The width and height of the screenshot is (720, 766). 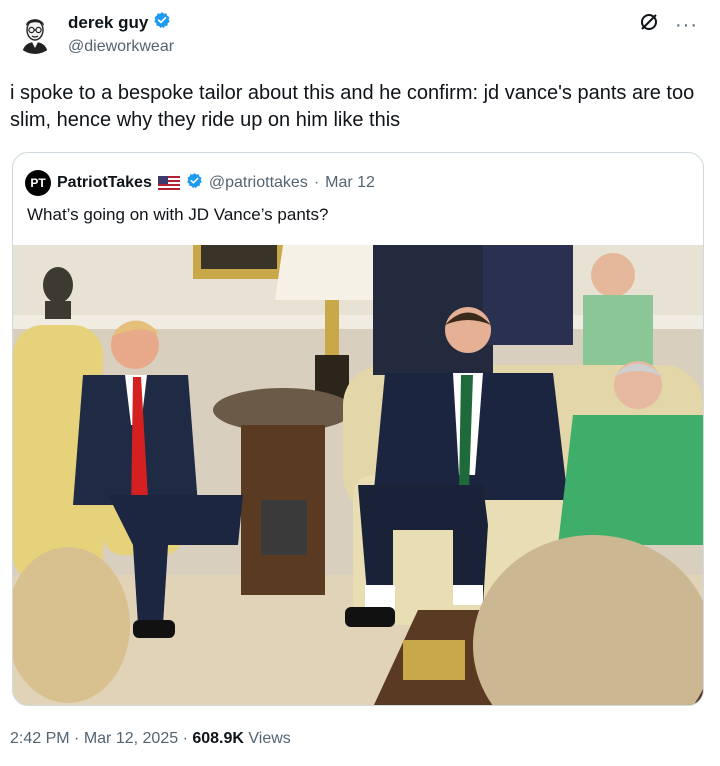 I want to click on author-info: derek guy @dieworkwear, so click(x=121, y=33).